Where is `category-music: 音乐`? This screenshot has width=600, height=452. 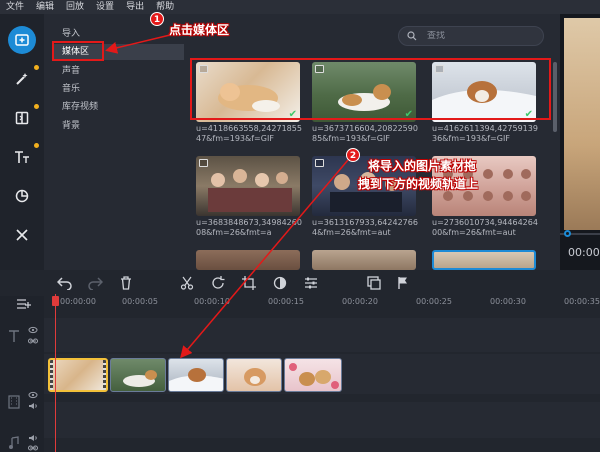
category-music: 音乐 is located at coordinates (119, 89).